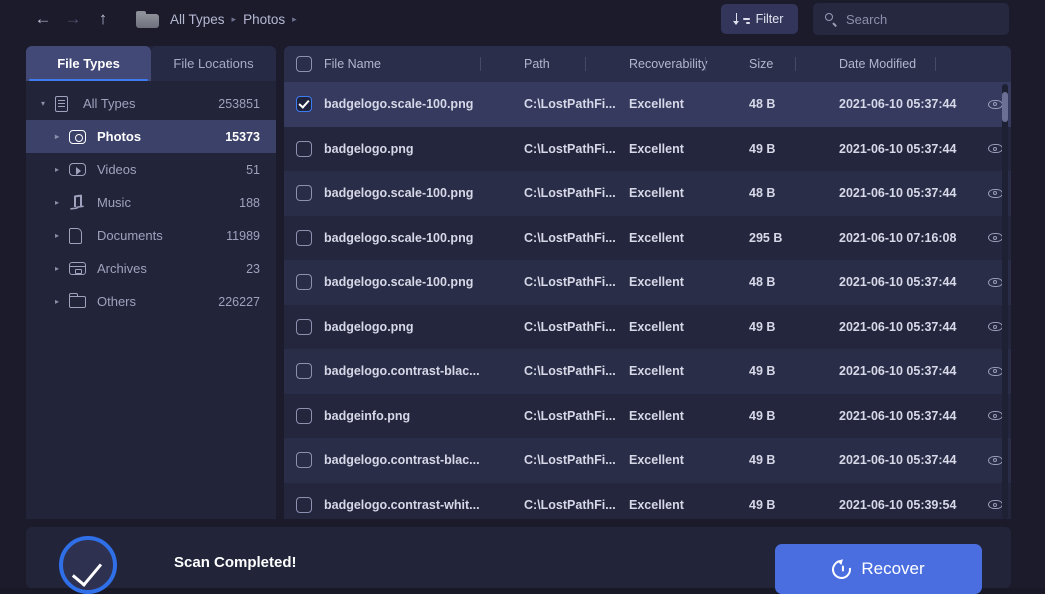  I want to click on archive-icon, so click(78, 269).